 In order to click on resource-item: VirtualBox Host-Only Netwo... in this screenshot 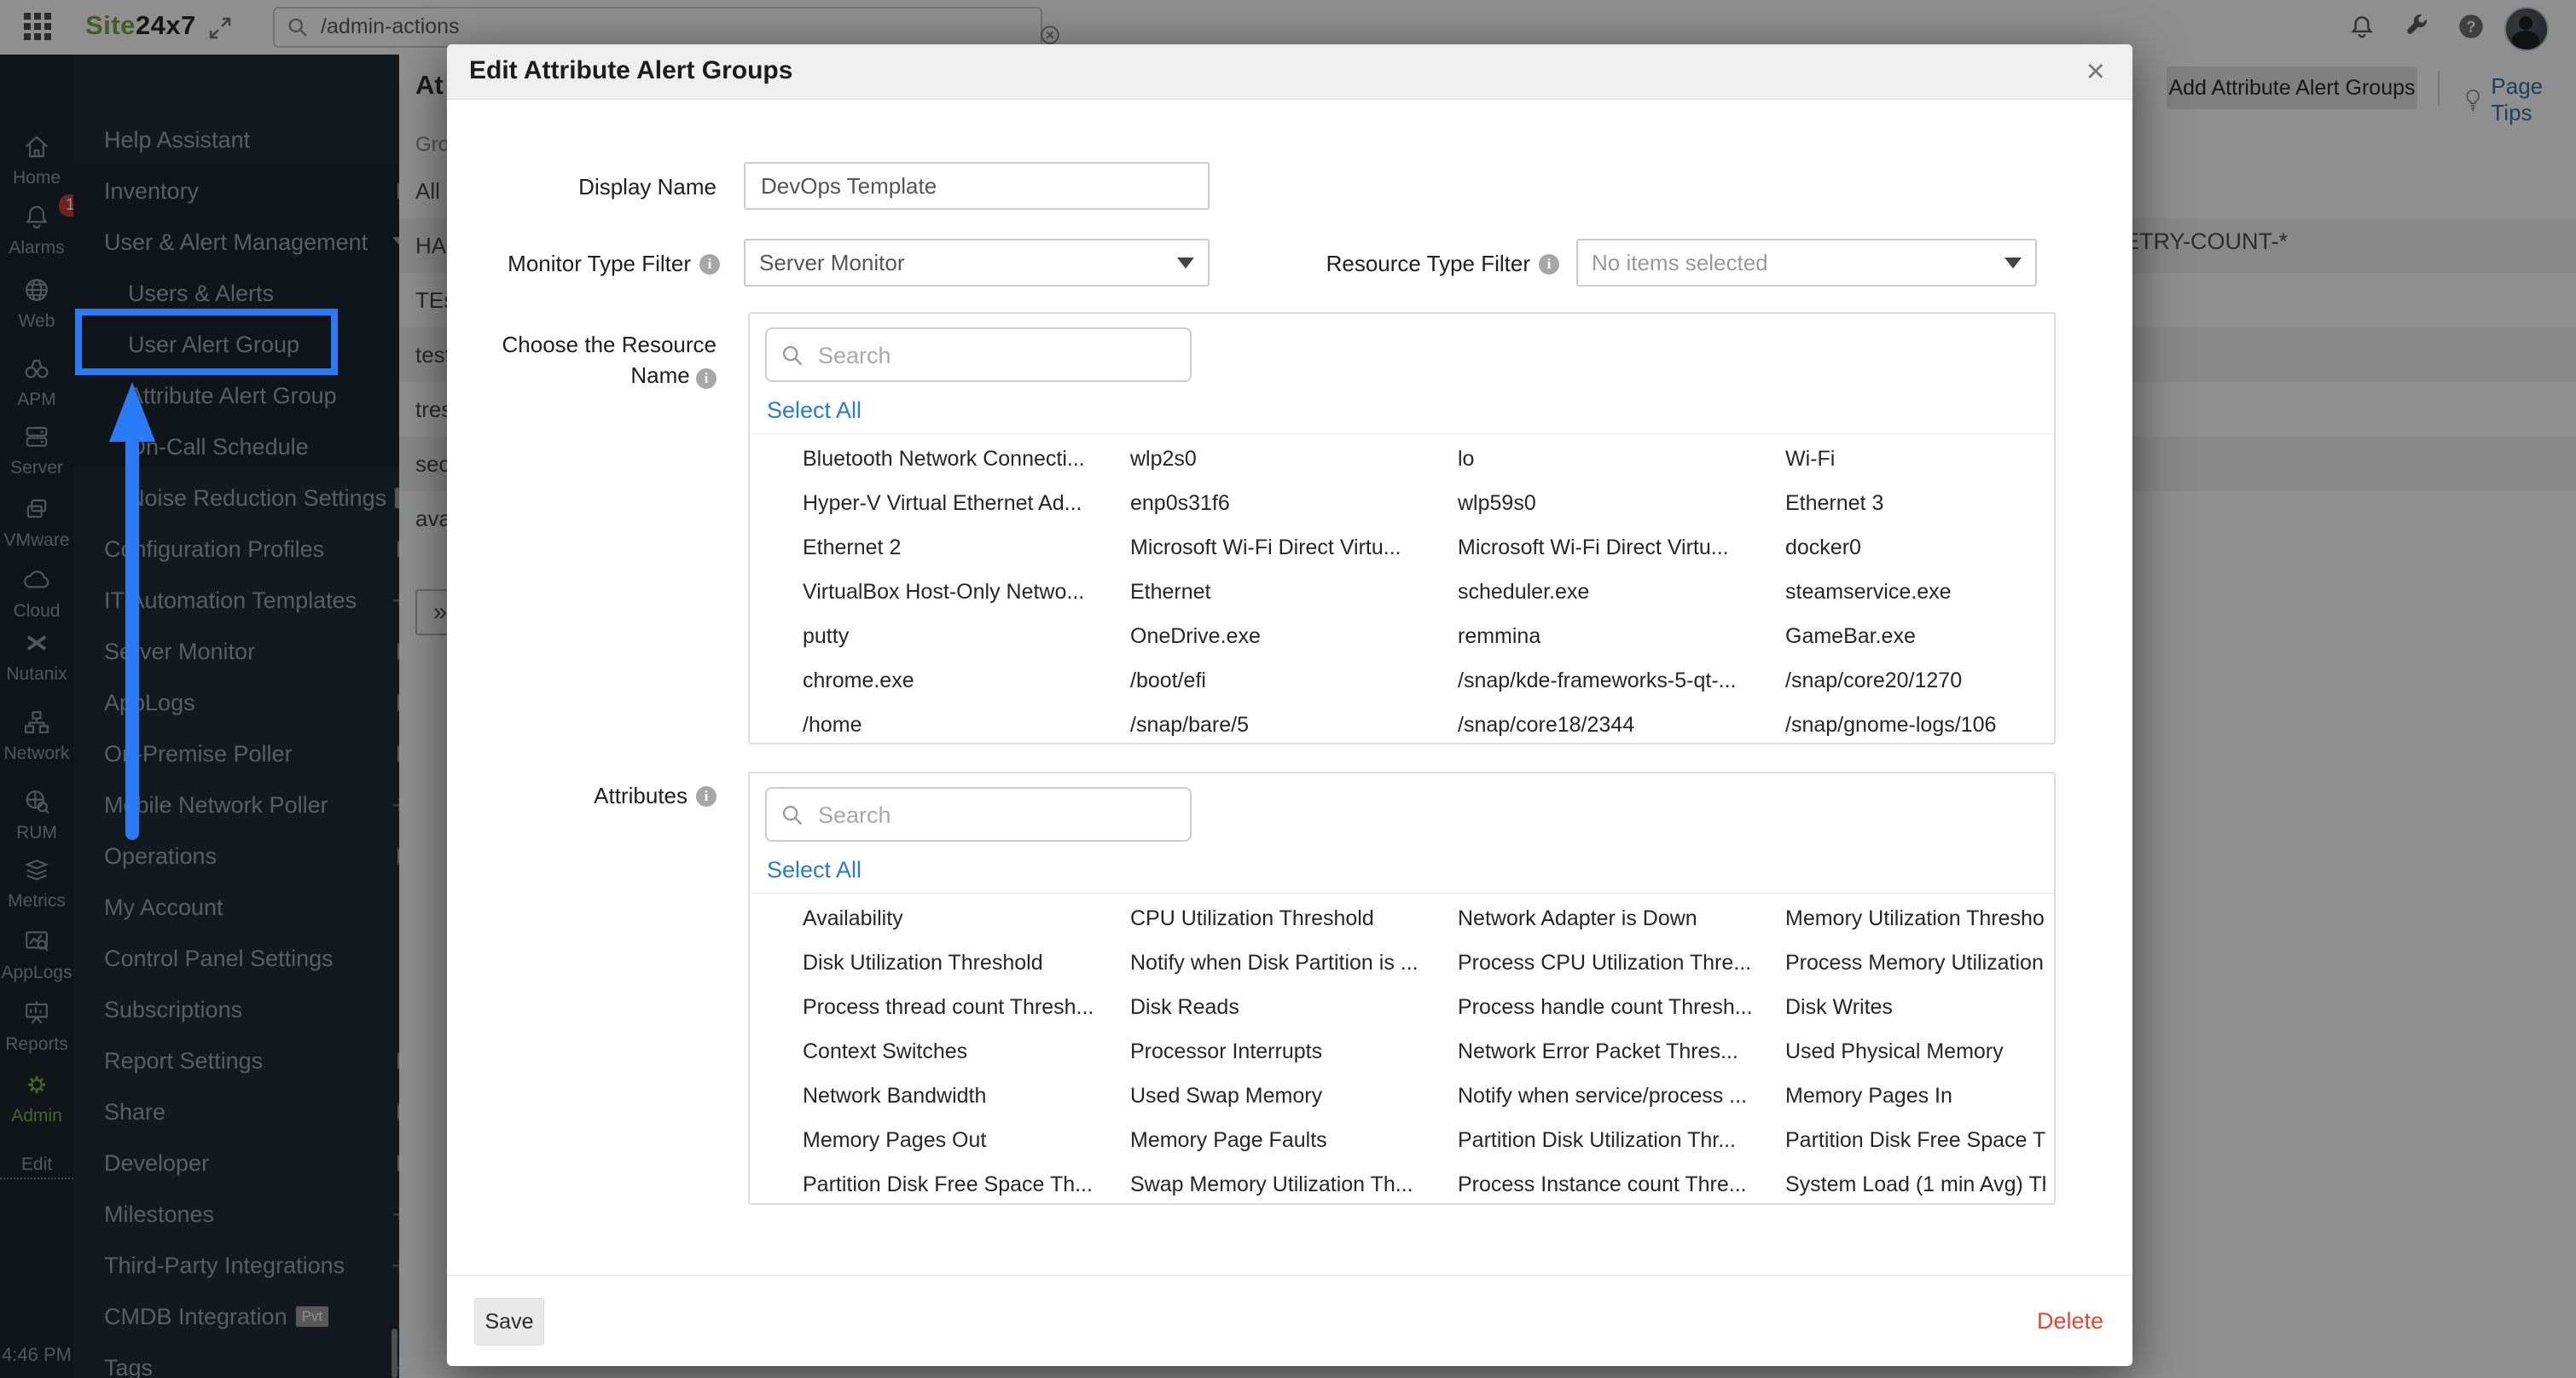, I will do `click(966, 592)`.